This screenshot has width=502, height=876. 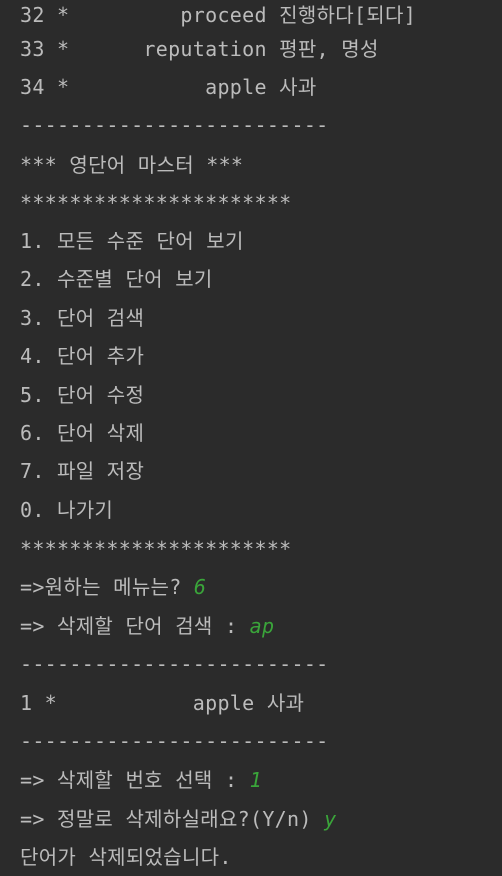 I want to click on prompt-text: => 삭제할 단어 검색 :, so click(x=135, y=626).